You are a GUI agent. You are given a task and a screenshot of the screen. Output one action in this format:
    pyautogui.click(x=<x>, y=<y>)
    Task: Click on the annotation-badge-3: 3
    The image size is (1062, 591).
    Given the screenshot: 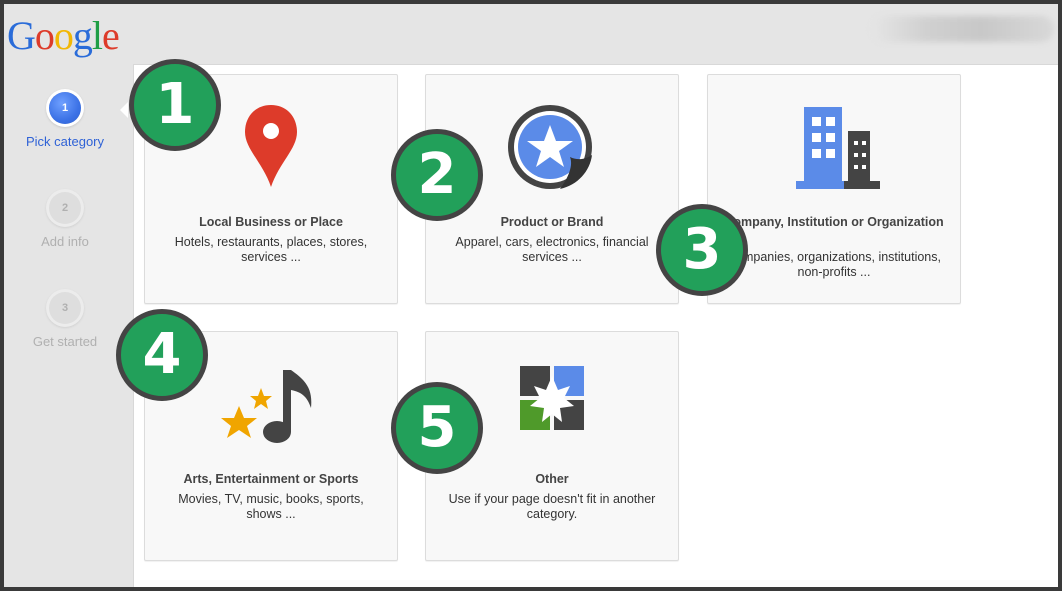 What is the action you would take?
    pyautogui.click(x=702, y=250)
    